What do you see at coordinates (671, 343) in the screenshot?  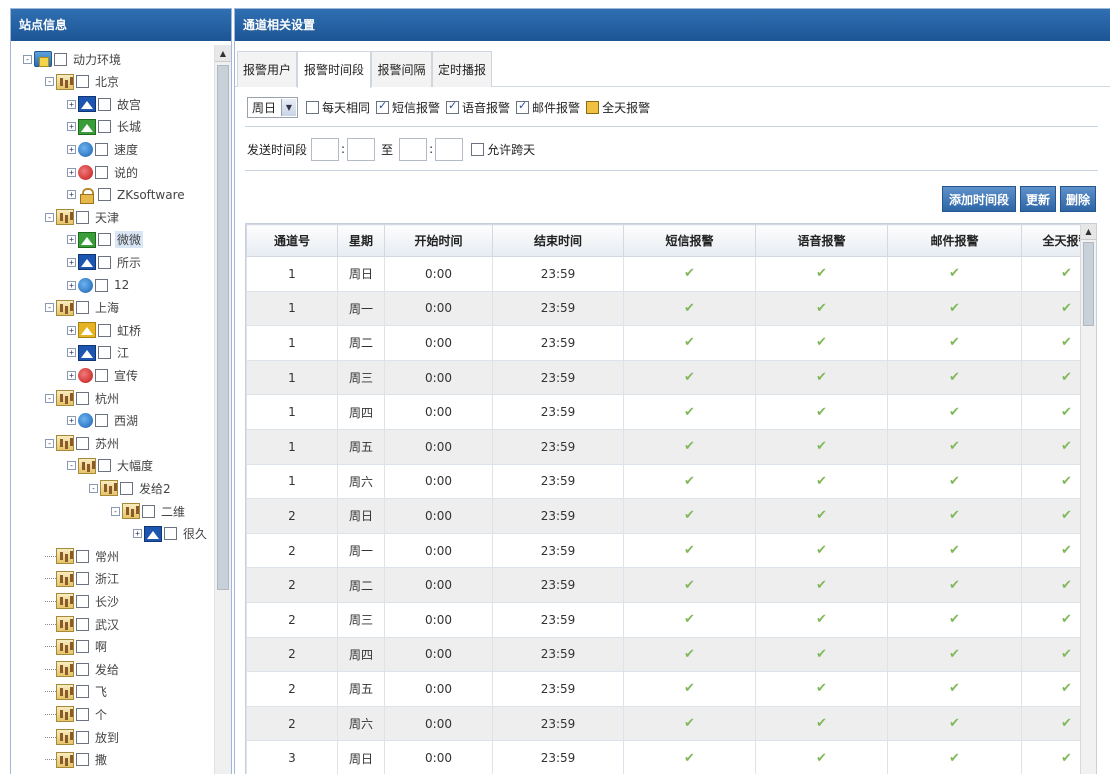 I see `table-row: 1 周二 0:00 23:59 ✔ ✔ ✔ ✔` at bounding box center [671, 343].